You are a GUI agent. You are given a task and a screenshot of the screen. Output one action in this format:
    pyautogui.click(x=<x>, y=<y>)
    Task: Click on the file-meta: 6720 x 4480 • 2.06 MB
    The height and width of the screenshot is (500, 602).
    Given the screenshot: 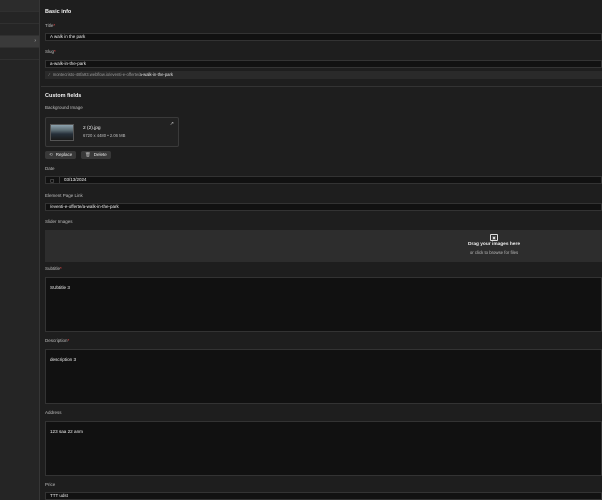 What is the action you would take?
    pyautogui.click(x=104, y=135)
    